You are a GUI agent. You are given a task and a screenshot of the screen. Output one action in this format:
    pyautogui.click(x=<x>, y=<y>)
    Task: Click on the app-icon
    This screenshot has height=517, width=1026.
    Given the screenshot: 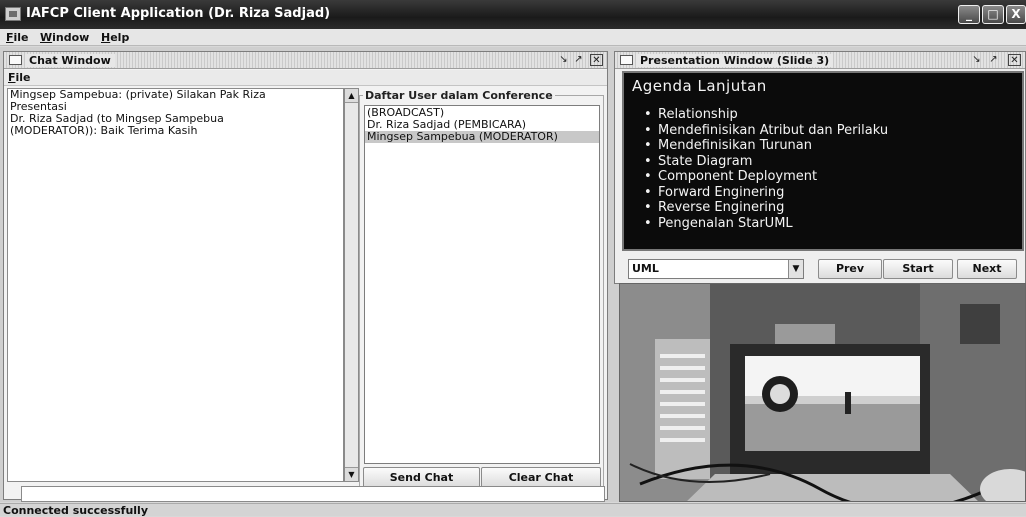 What is the action you would take?
    pyautogui.click(x=13, y=14)
    